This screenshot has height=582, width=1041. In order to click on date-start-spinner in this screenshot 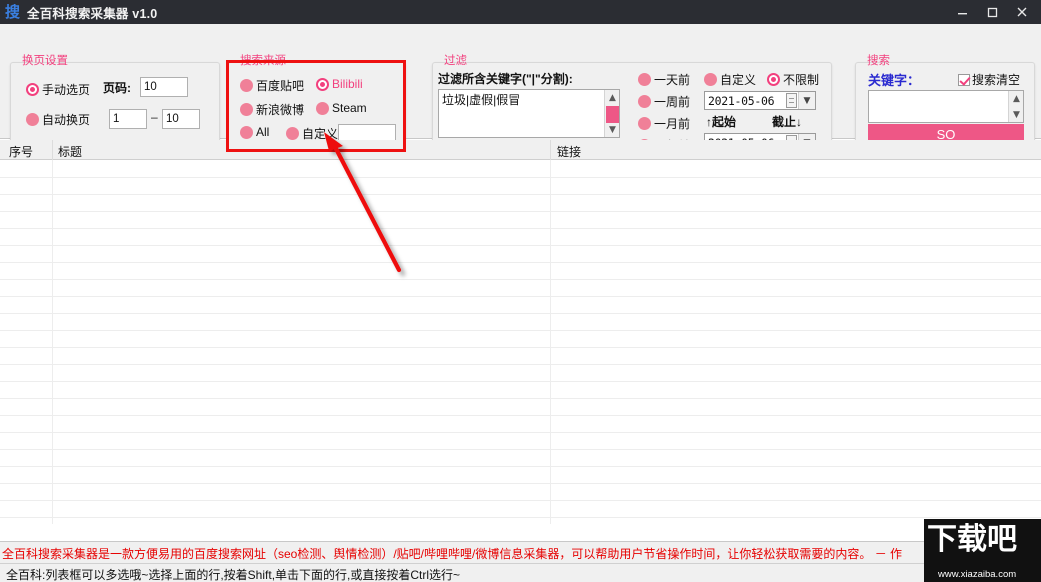, I will do `click(791, 100)`.